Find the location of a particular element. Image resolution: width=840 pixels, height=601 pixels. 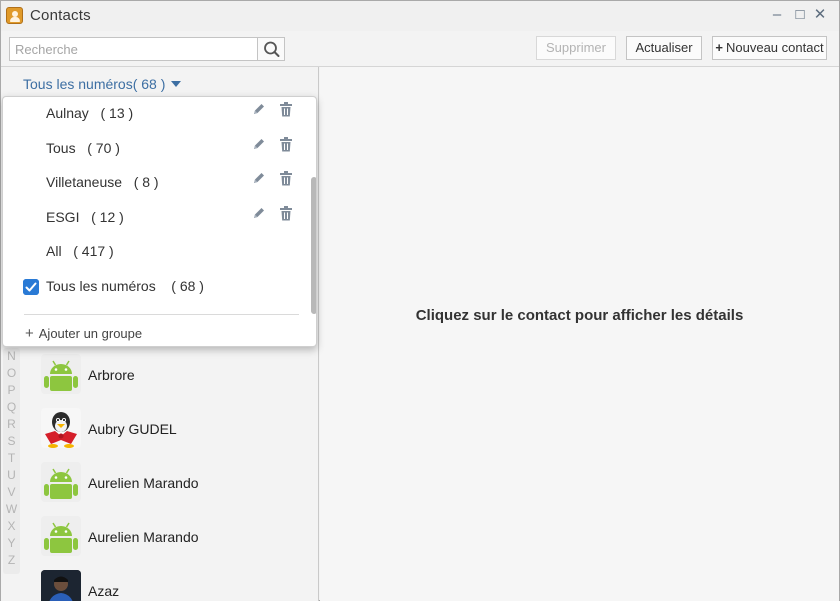

title-bar: Contacts – □ ✕ is located at coordinates (420, 16).